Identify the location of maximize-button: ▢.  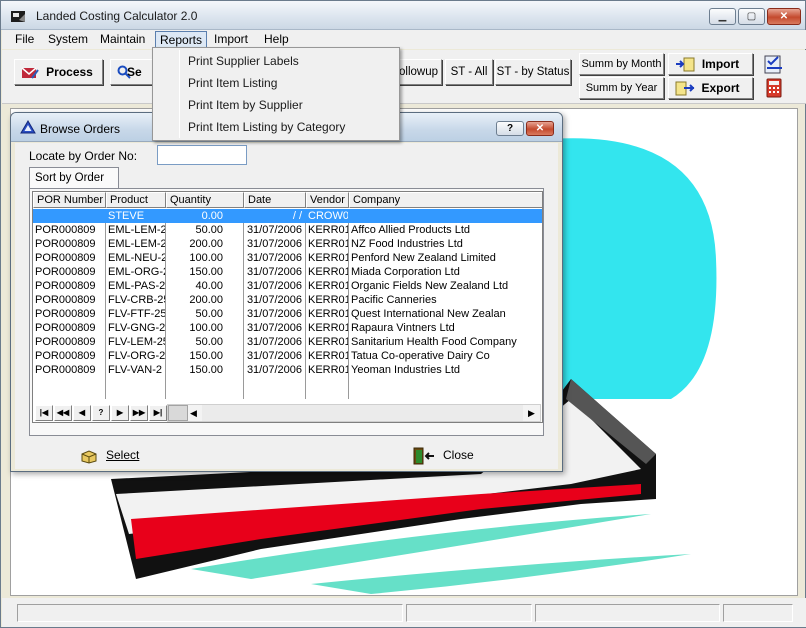
(751, 16).